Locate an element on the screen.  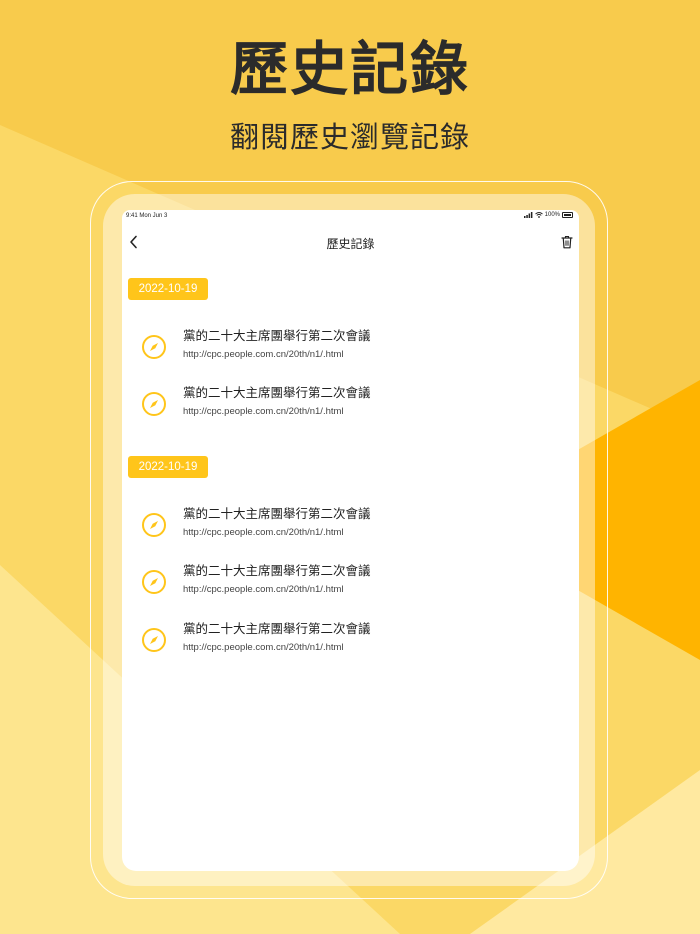
delete-history-button is located at coordinates (567, 242).